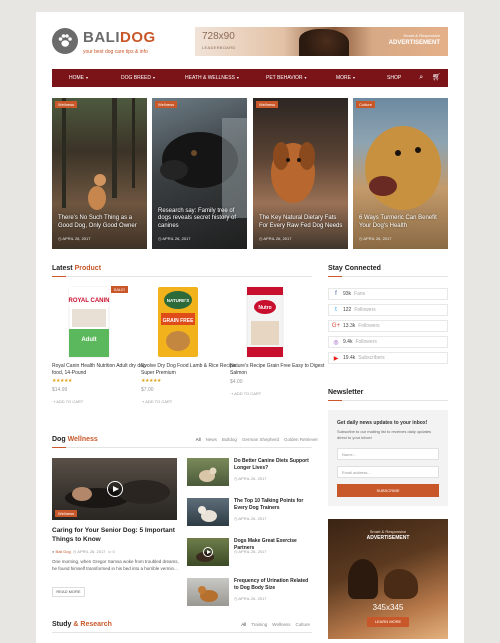 Image resolution: width=500 pixels, height=643 pixels. I want to click on product-price: $14.99, so click(60, 390).